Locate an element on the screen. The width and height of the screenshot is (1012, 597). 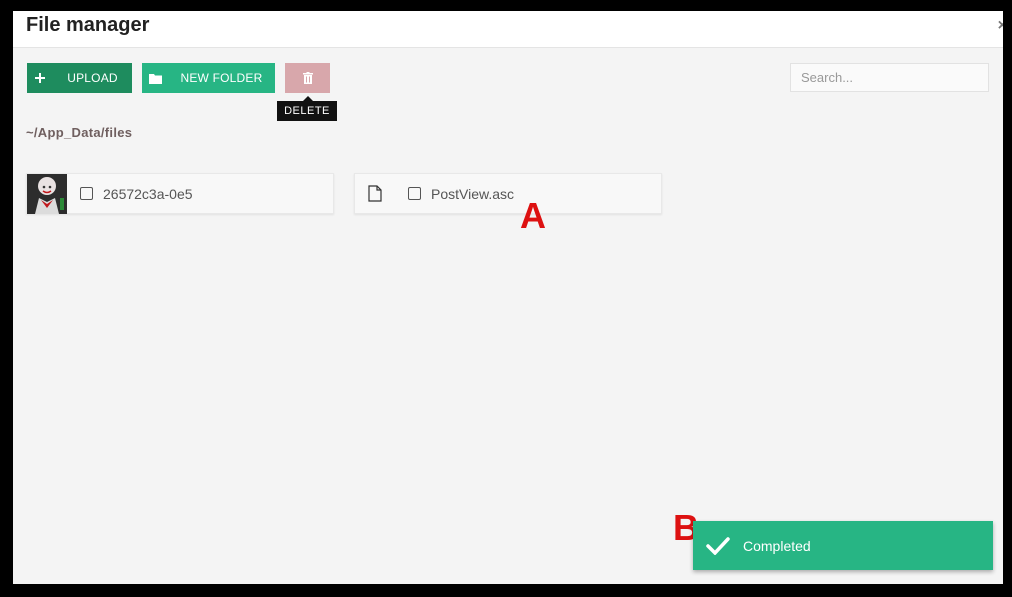
file-item: PostView.asc is located at coordinates (508, 193).